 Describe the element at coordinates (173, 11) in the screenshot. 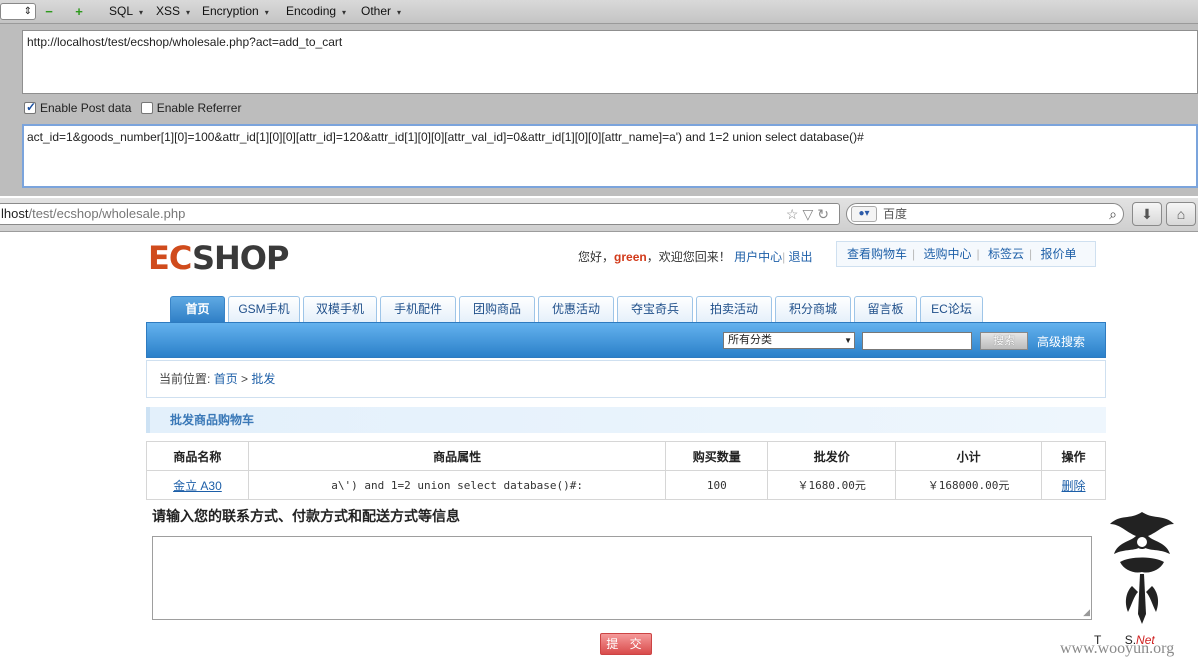

I see `menu-xss: XSS ▾` at that location.